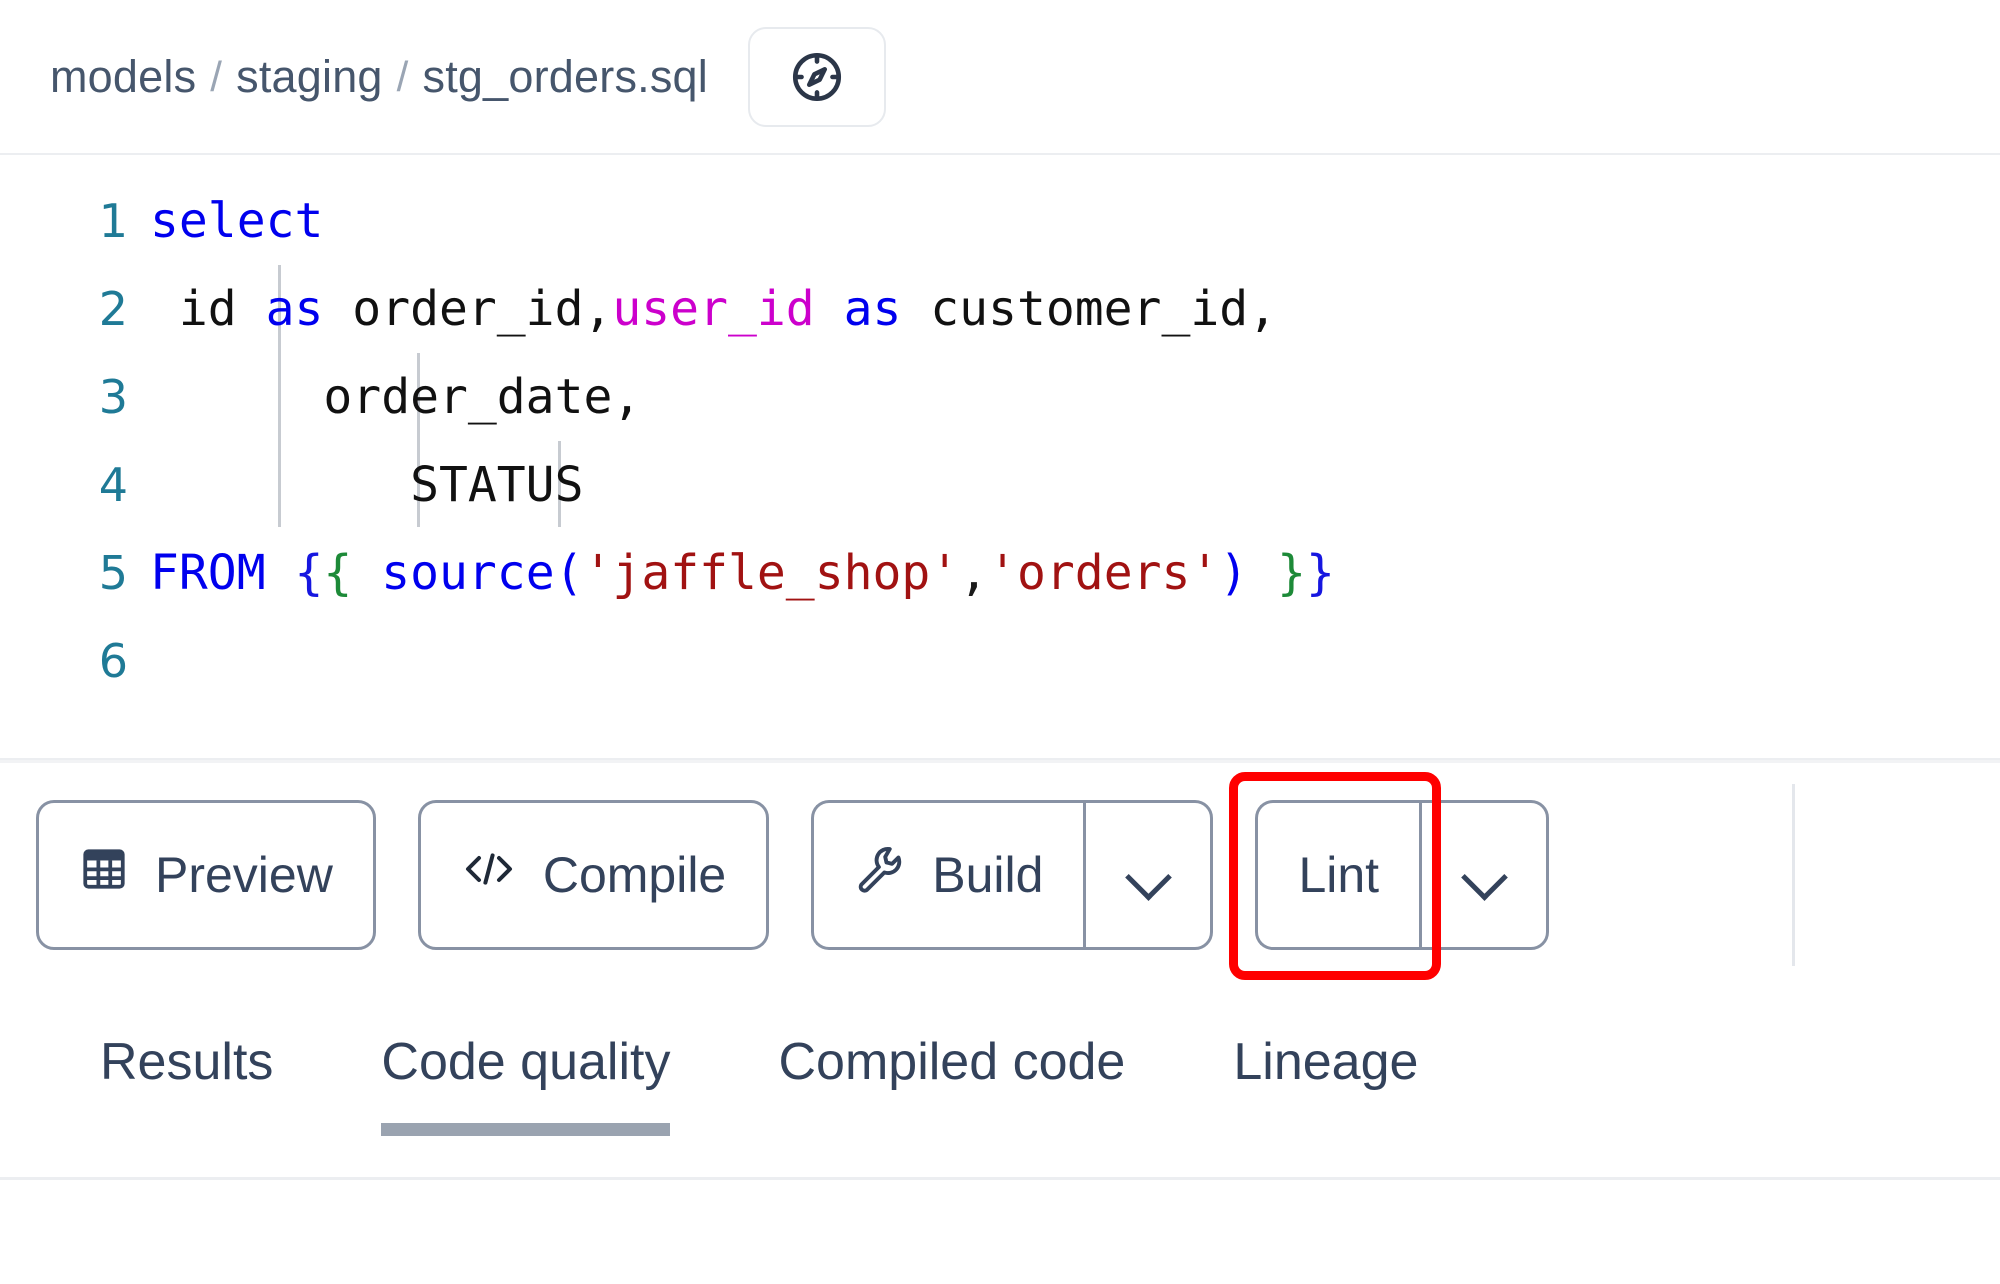 Image resolution: width=2000 pixels, height=1284 pixels. What do you see at coordinates (1000, 1232) in the screenshot?
I see `tab-content-panel` at bounding box center [1000, 1232].